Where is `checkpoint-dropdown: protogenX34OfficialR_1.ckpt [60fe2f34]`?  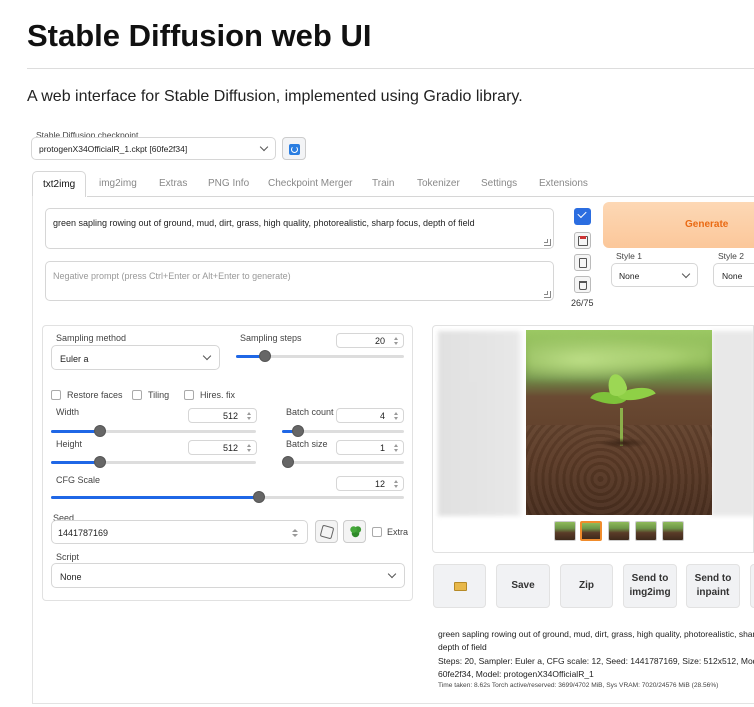 checkpoint-dropdown: protogenX34OfficialR_1.ckpt [60fe2f34] is located at coordinates (153, 148).